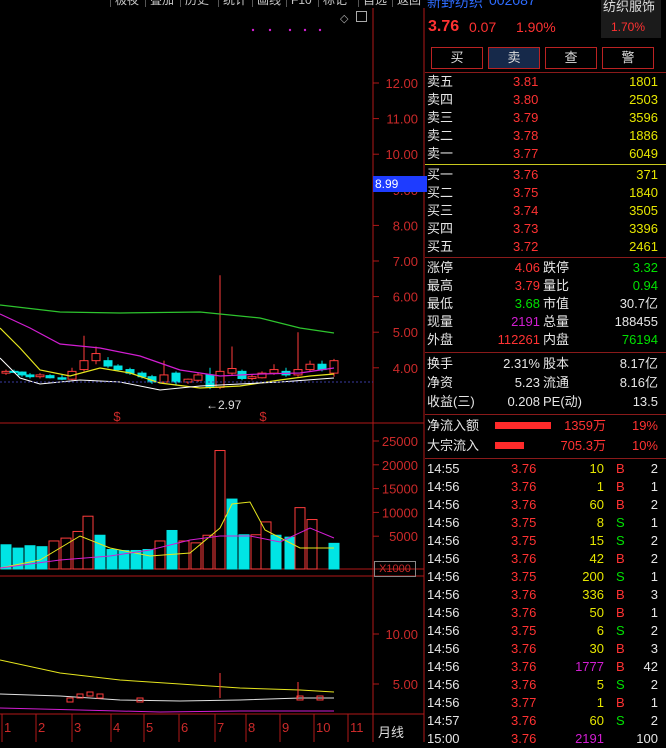 The image size is (666, 748). Describe the element at coordinates (647, 174) in the screenshot. I see `order-book-volume: 371` at that location.